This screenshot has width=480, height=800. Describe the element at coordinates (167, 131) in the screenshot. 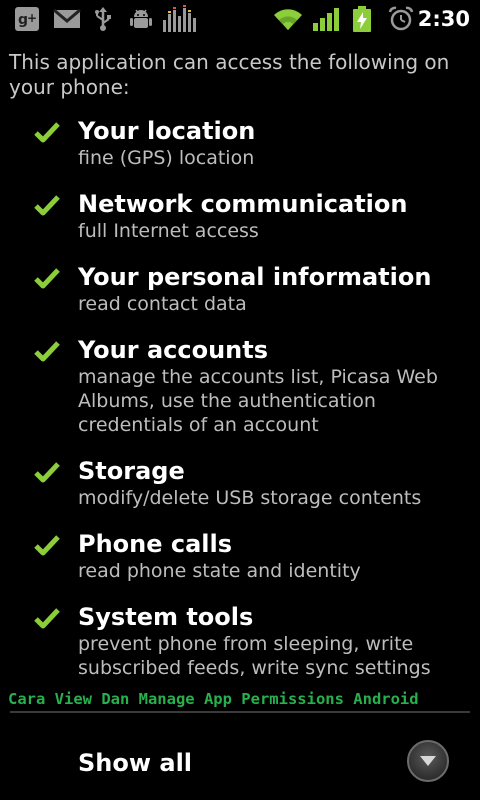

I see `permission-title: Your location` at that location.